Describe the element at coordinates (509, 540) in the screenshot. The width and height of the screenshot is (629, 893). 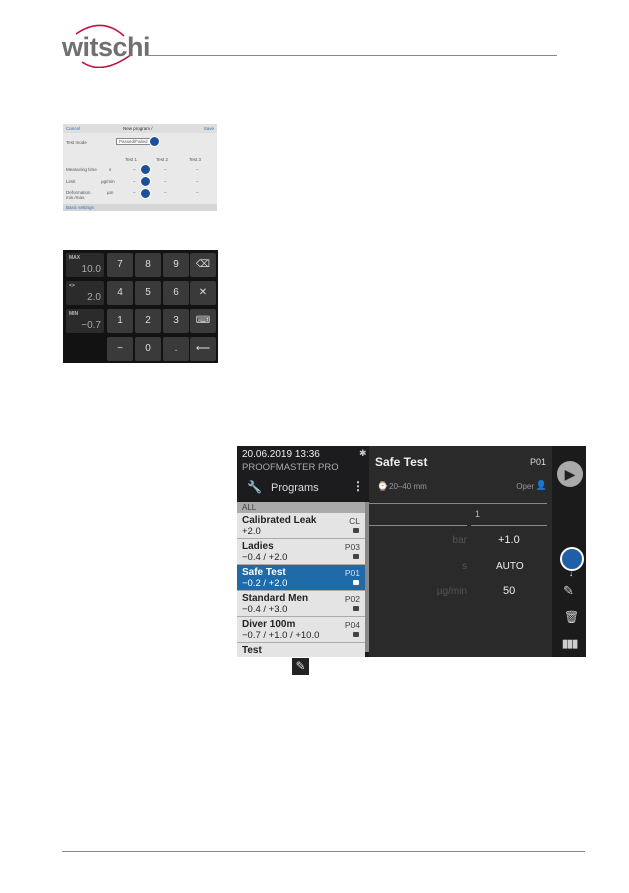
I see `param-value: +1.0` at that location.